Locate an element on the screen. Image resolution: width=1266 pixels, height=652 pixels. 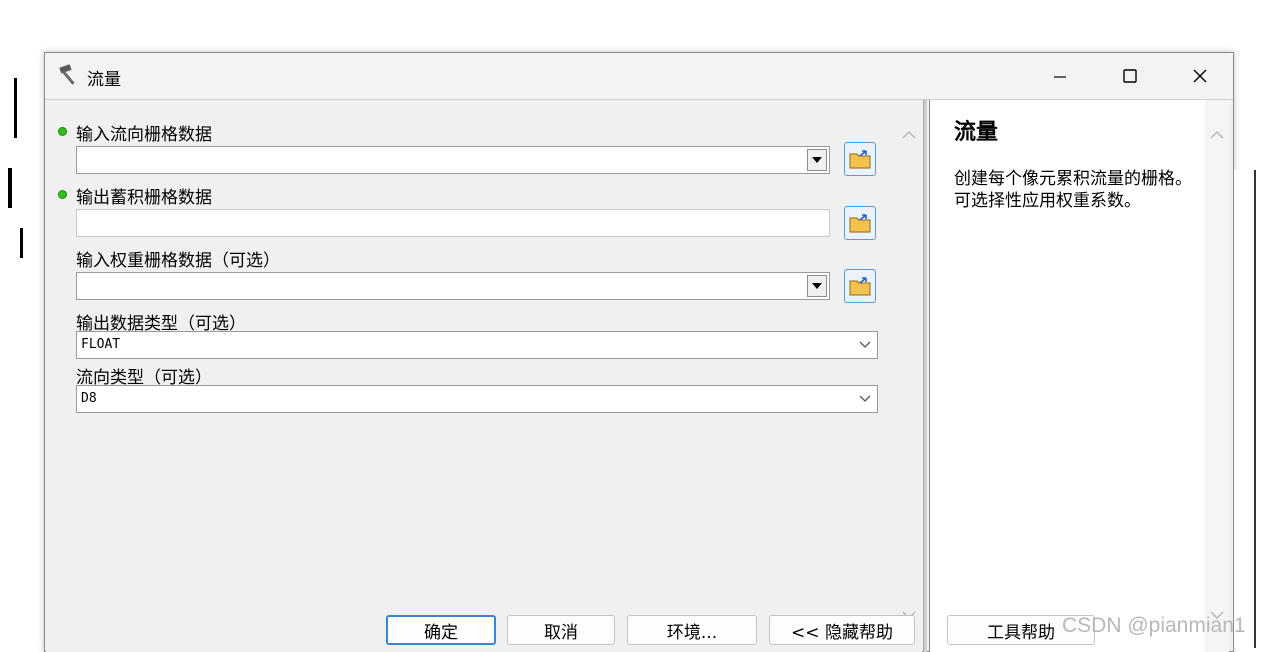
help-description: 创建每个像元累积流量的栅格。可选择性应用权重系数。 is located at coordinates (1073, 190).